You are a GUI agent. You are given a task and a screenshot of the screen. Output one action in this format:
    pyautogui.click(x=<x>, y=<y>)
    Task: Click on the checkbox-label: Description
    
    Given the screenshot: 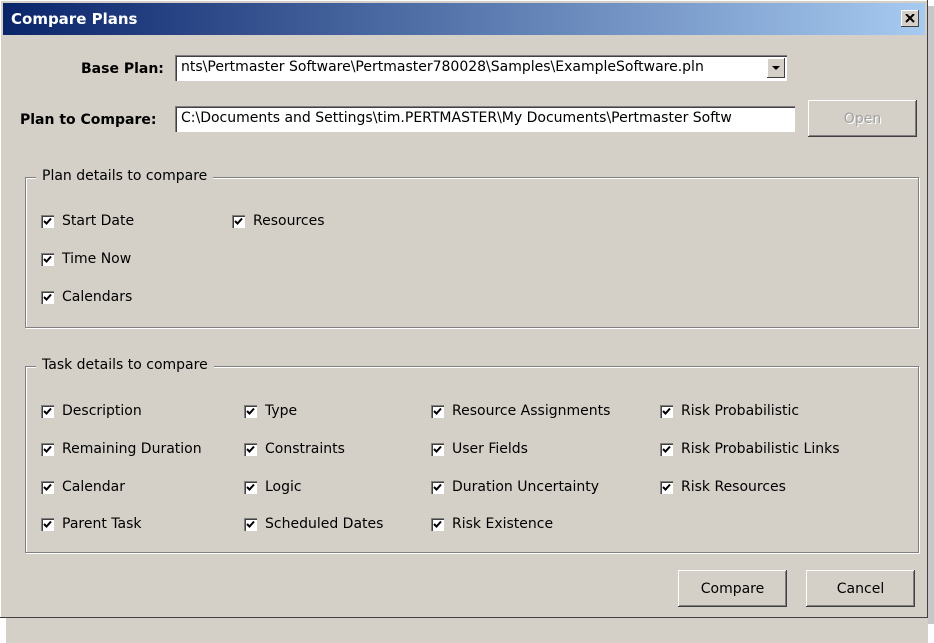 What is the action you would take?
    pyautogui.click(x=102, y=411)
    